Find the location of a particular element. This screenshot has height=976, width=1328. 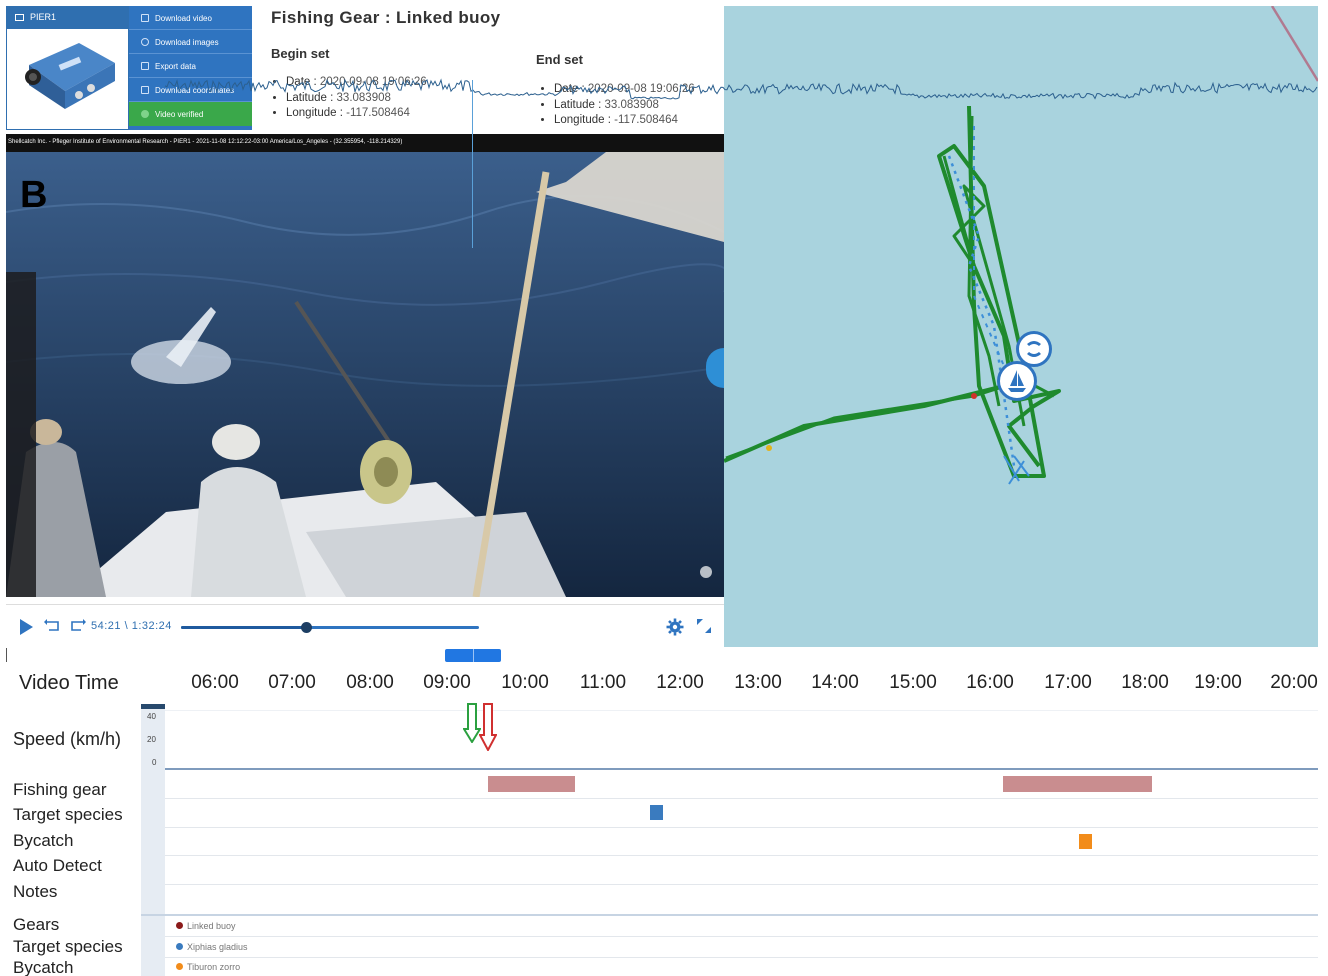

timeline-scroll-divider is located at coordinates (473, 655).